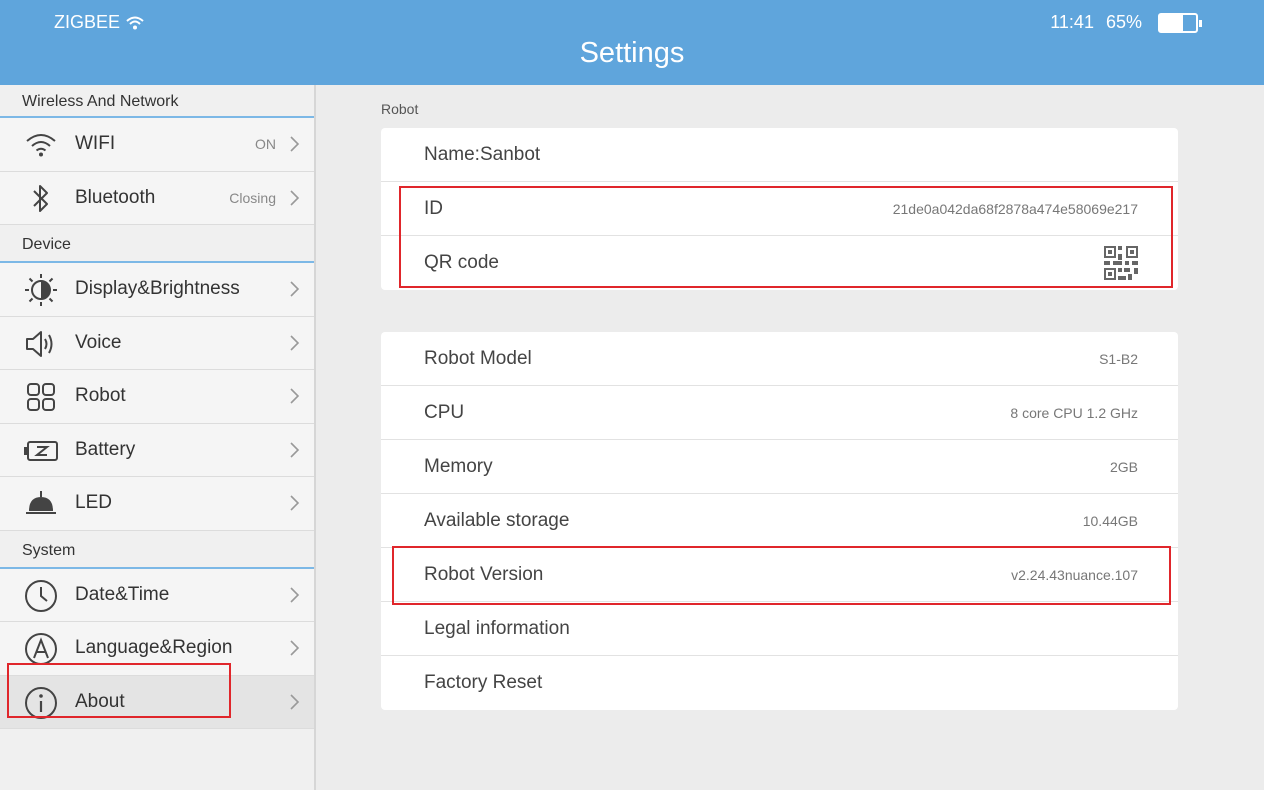  I want to click on row-legal-information: Legal information, so click(779, 629).